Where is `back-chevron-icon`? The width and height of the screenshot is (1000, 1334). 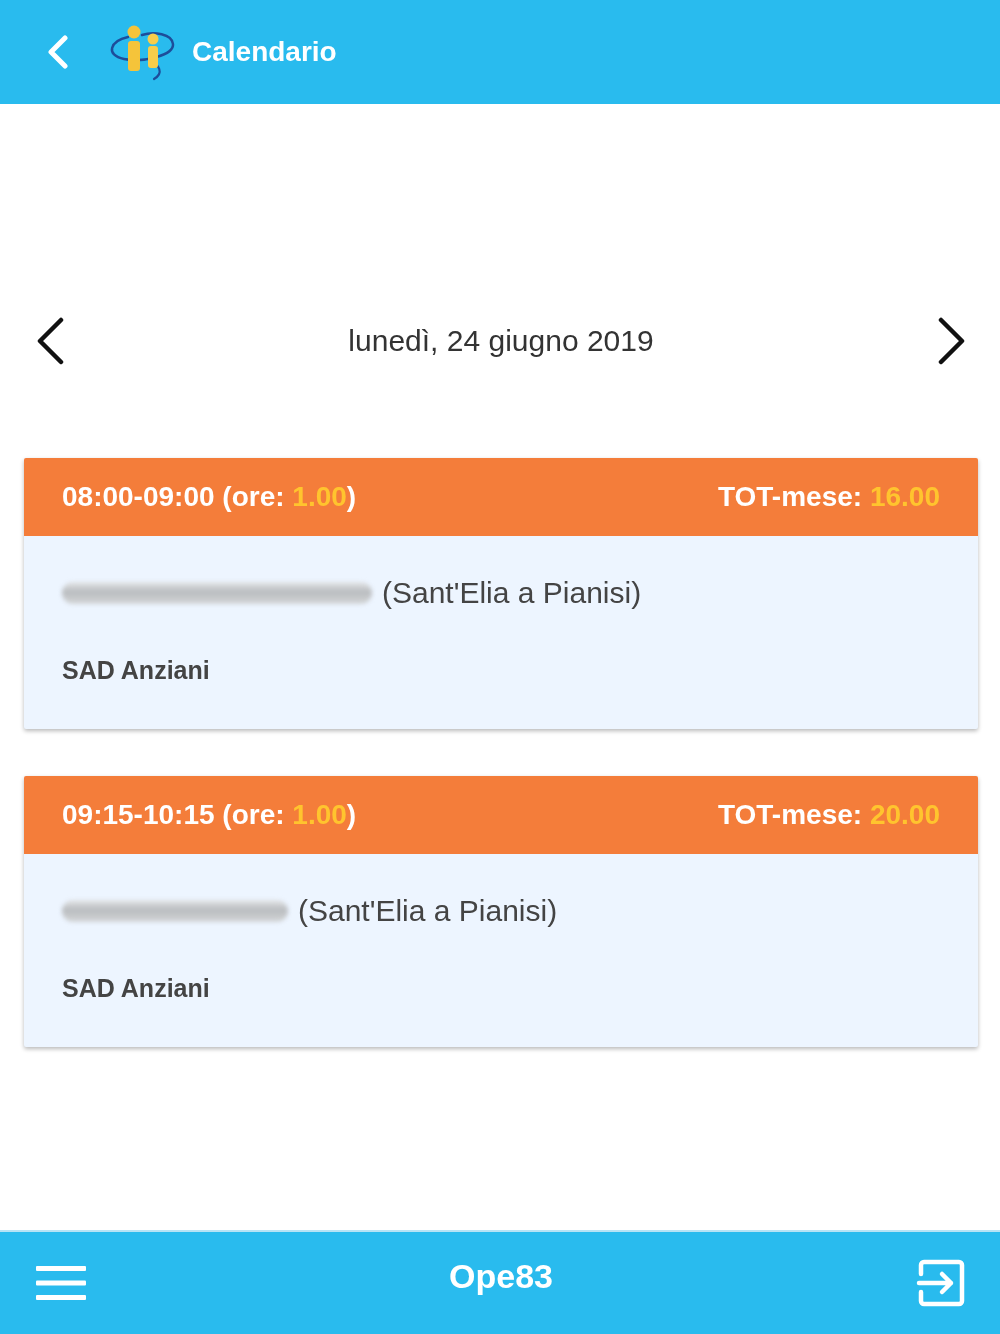 back-chevron-icon is located at coordinates (58, 52).